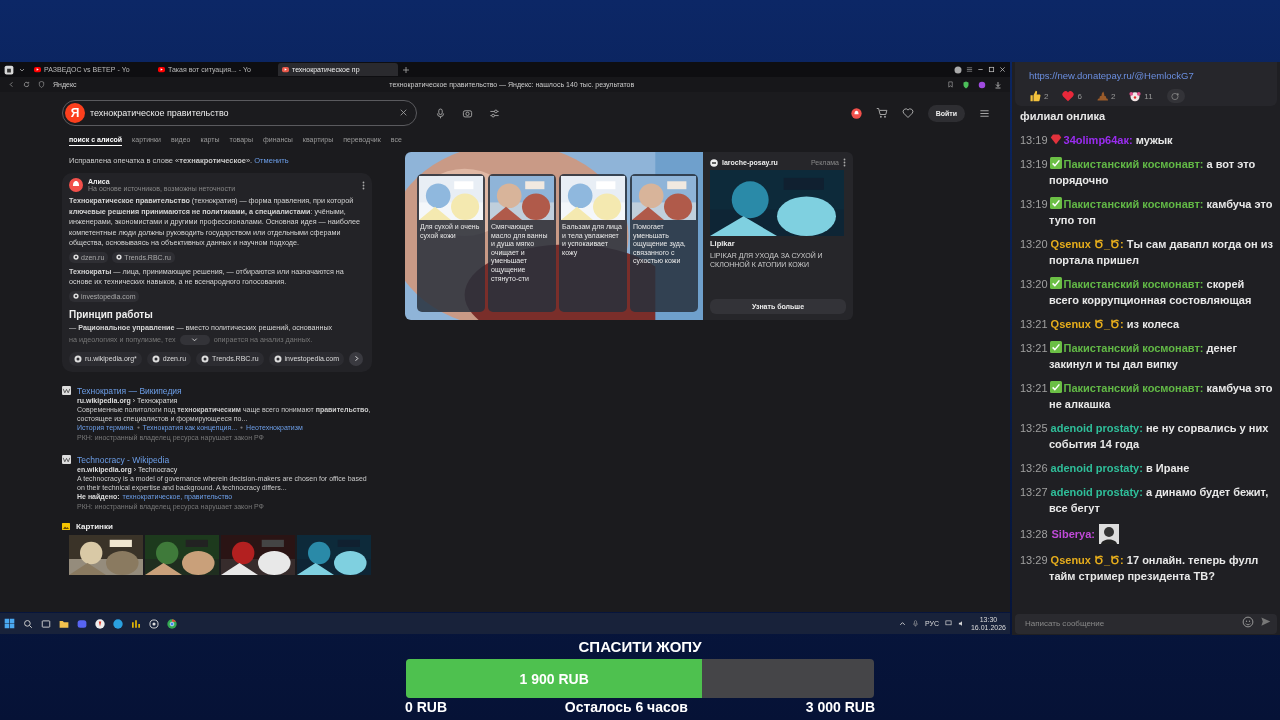 The width and height of the screenshot is (1280, 720). I want to click on chat-app-icon, so click(82, 623).